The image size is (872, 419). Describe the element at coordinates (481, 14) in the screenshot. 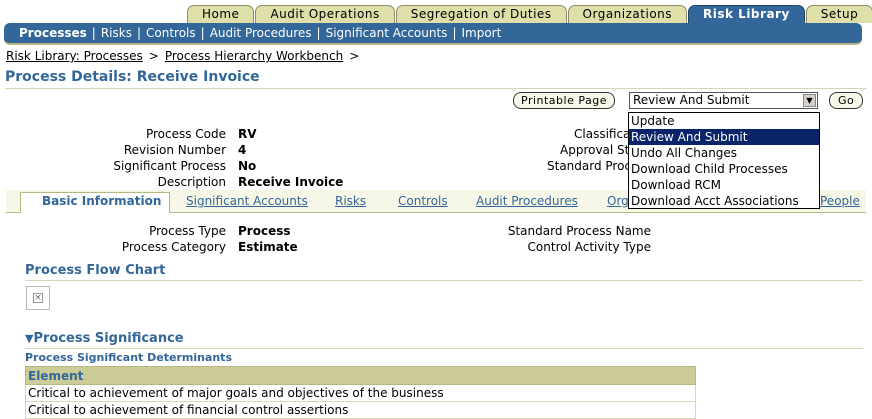

I see `tab-segregation-of-duties: Segregation of Duties` at that location.